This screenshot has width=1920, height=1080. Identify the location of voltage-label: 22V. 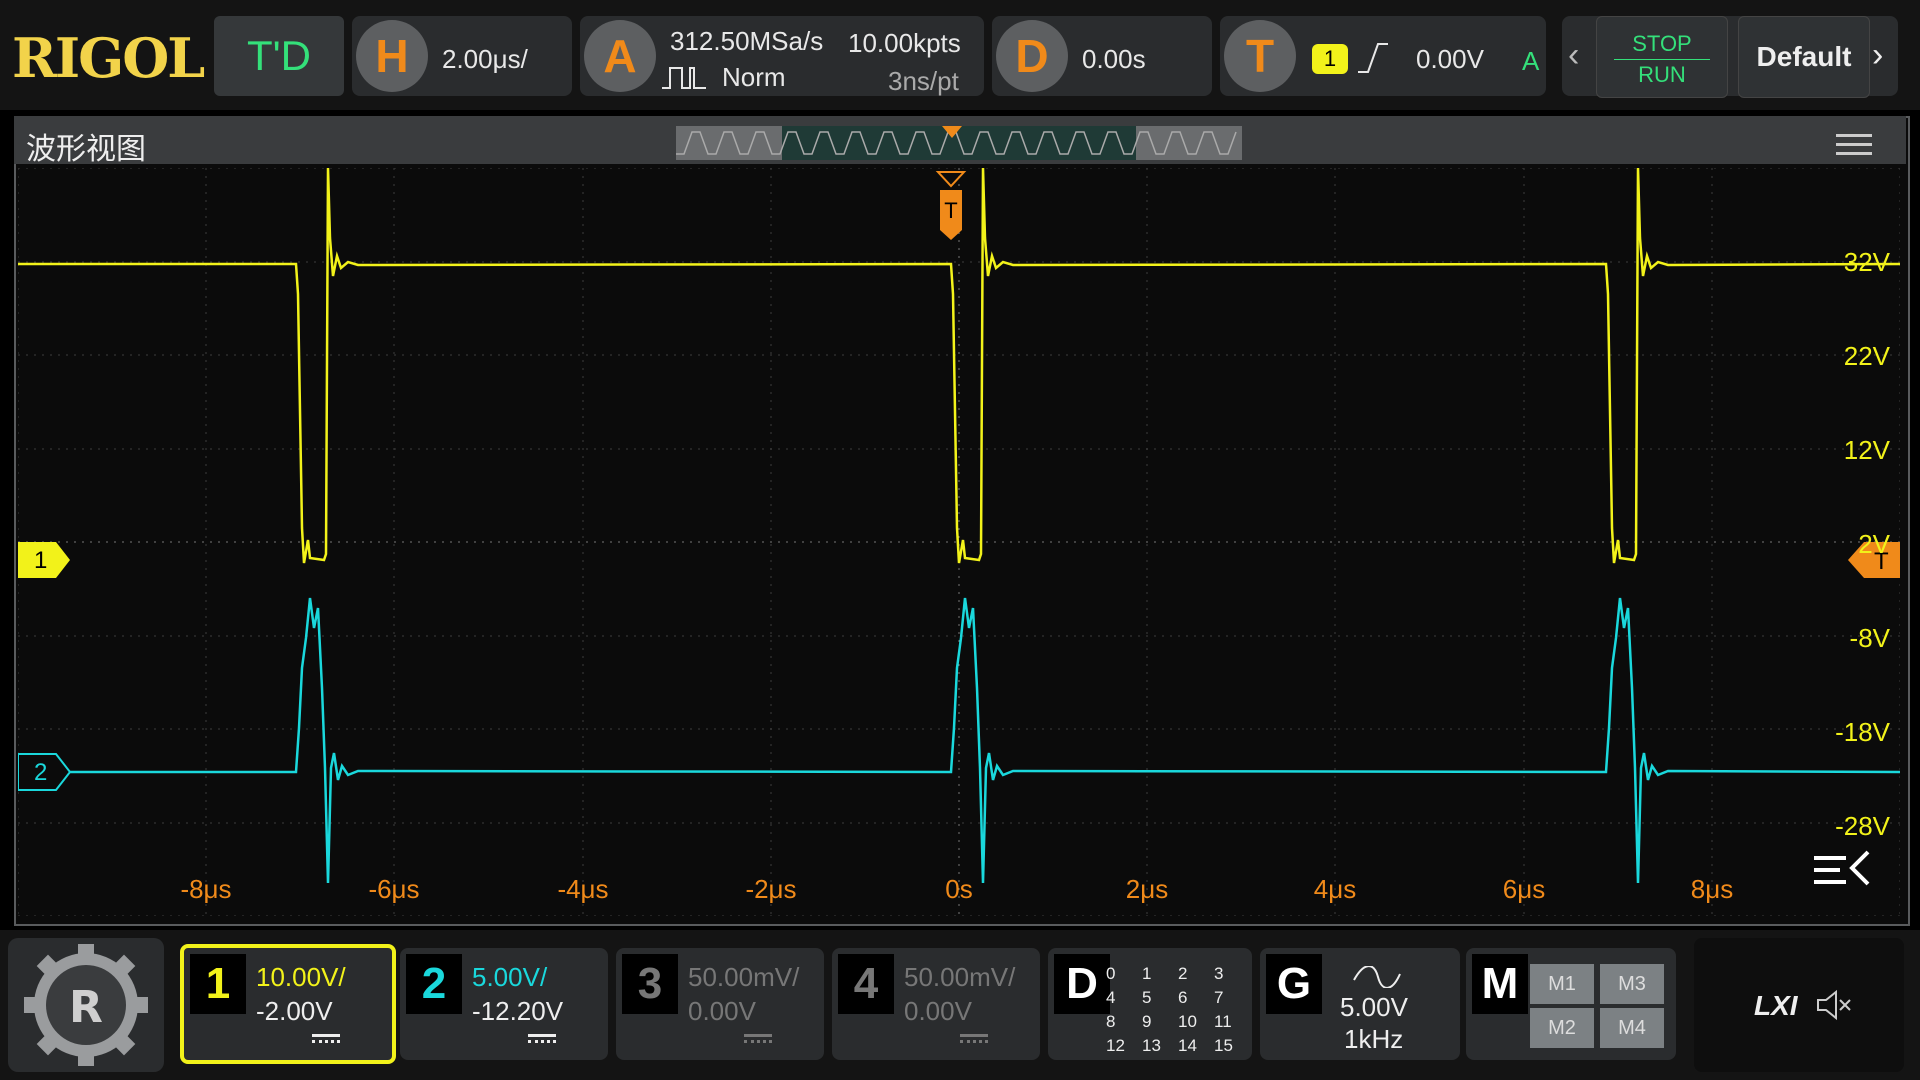
(1867, 356).